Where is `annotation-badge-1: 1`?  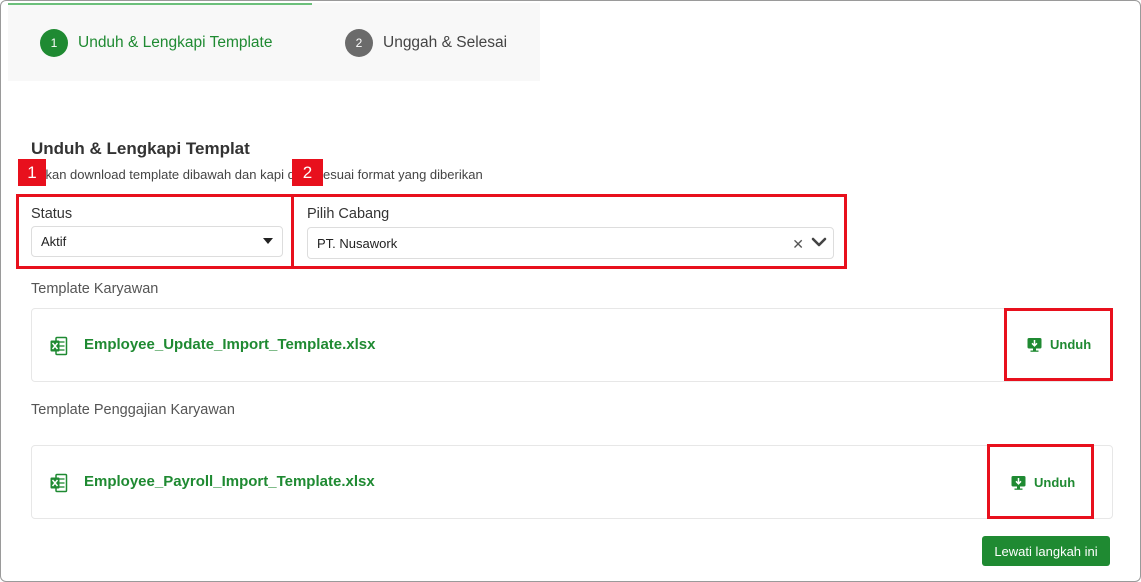 annotation-badge-1: 1 is located at coordinates (32, 172).